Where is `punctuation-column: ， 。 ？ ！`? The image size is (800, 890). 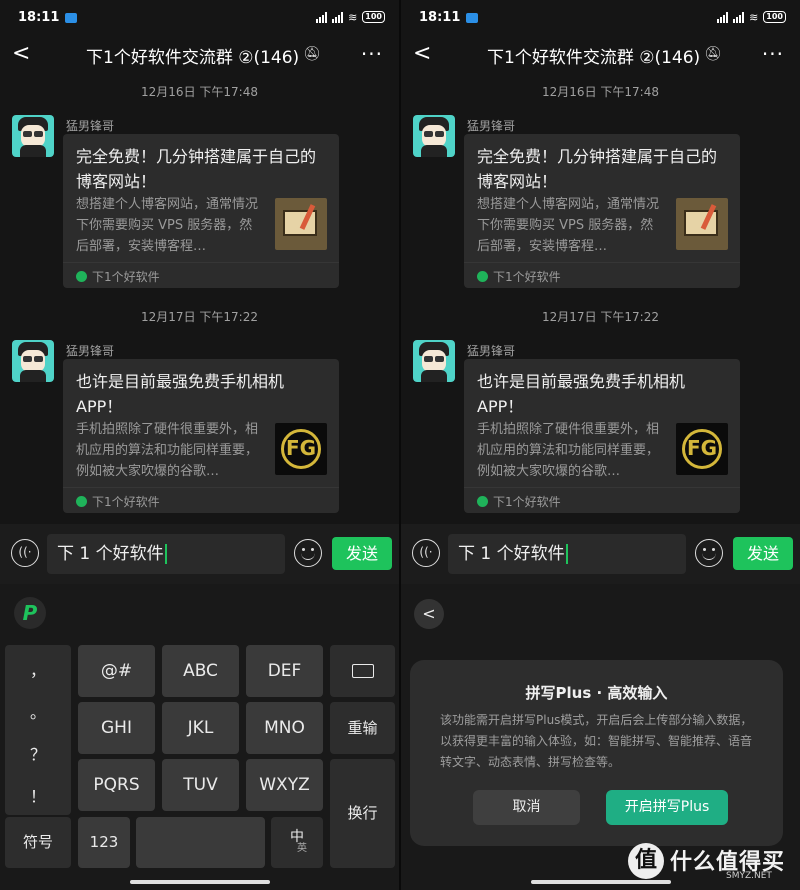 punctuation-column: ， 。 ？ ！ is located at coordinates (38, 730).